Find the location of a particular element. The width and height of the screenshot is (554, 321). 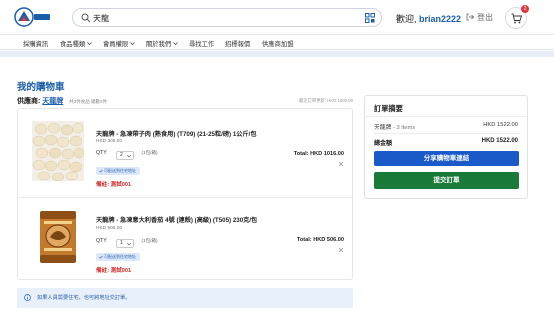

cart-count-badge: 2 is located at coordinates (525, 9).